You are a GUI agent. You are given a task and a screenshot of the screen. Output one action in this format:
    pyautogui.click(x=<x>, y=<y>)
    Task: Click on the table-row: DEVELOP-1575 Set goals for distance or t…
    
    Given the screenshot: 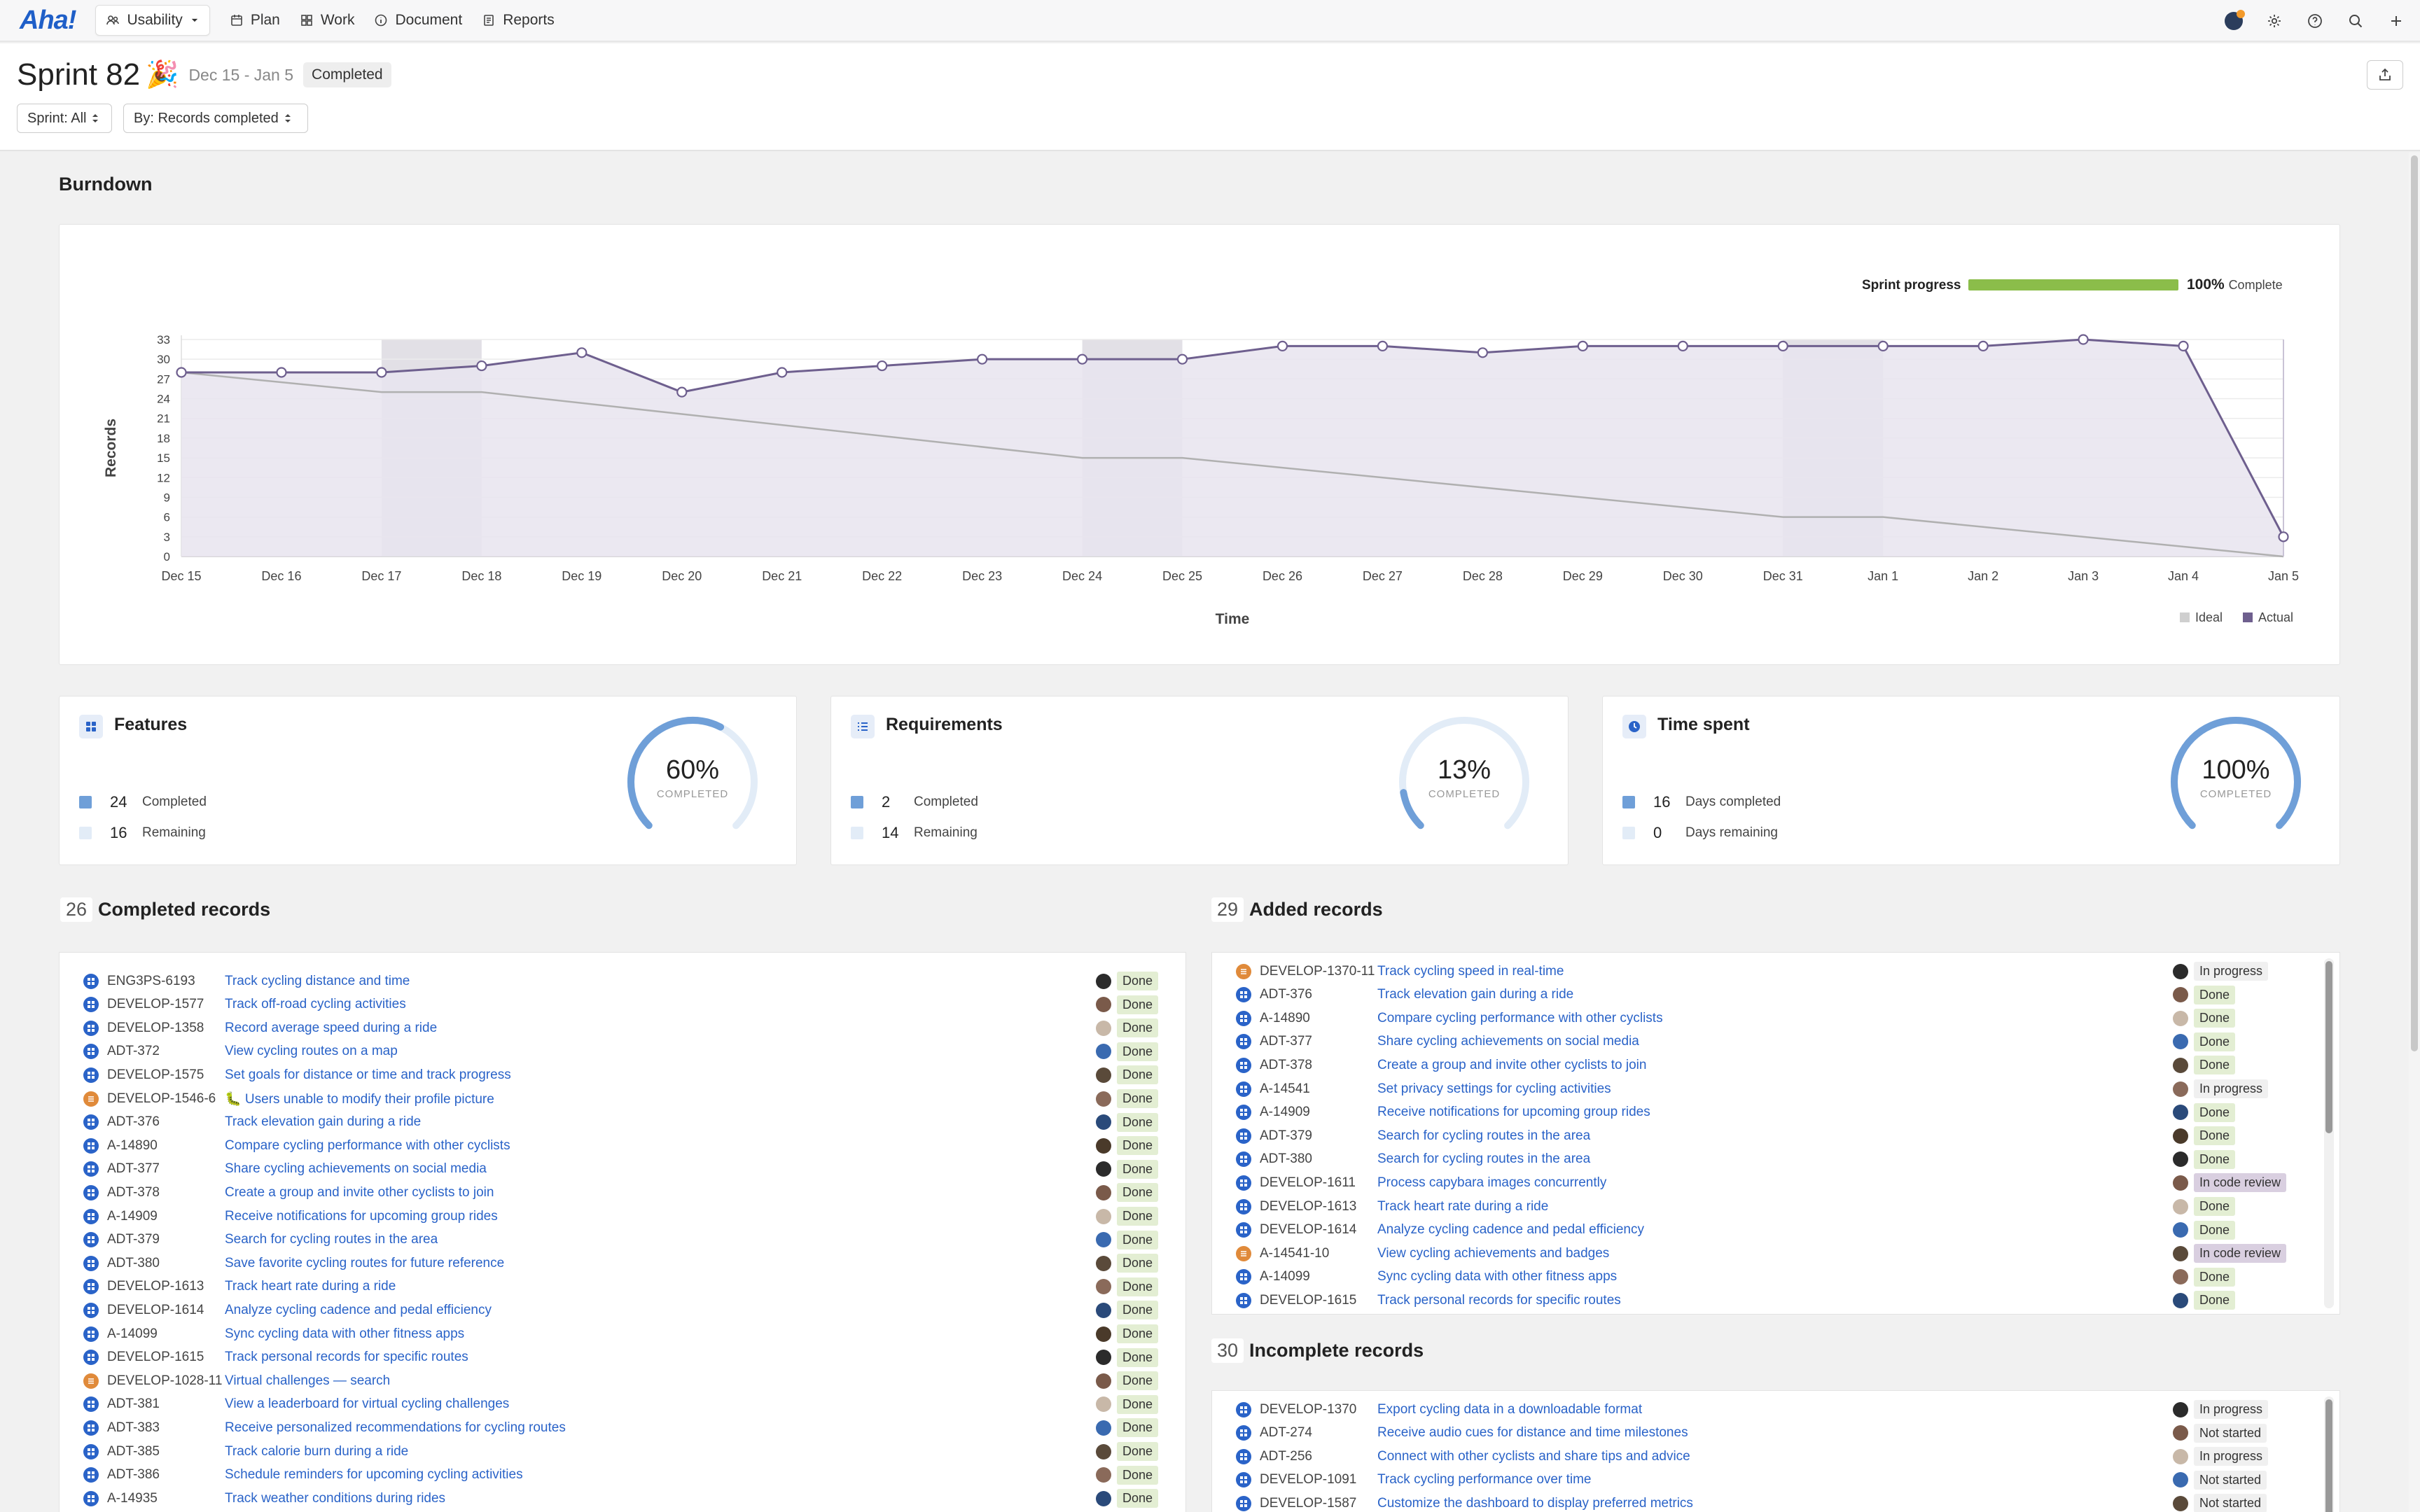 What is the action you would take?
    pyautogui.click(x=622, y=1074)
    